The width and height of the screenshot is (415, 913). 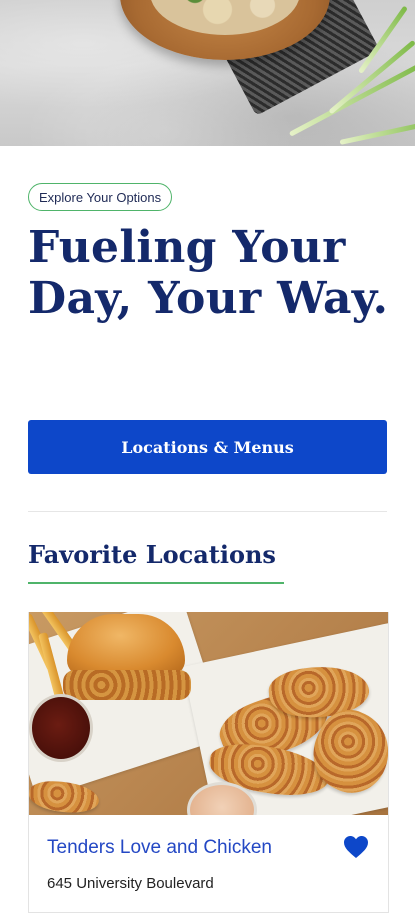 I want to click on locations-menus-button: Locations & Menus, so click(x=207, y=447).